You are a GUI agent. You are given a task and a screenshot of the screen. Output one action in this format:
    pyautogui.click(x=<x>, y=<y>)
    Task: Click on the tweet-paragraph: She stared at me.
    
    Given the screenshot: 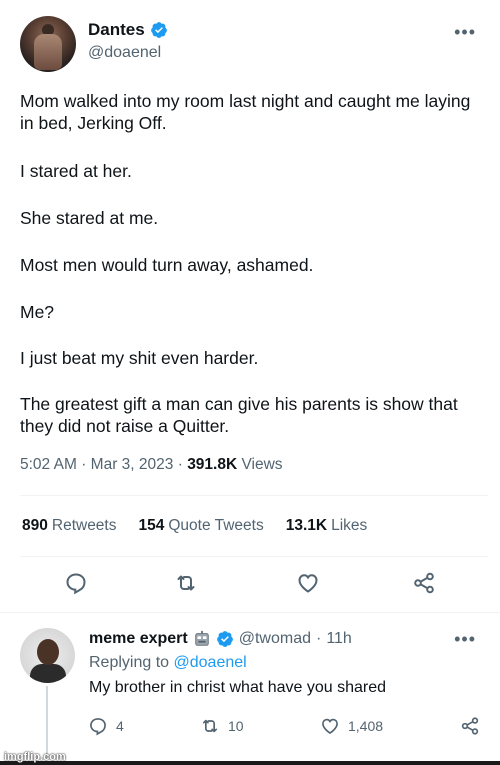 What is the action you would take?
    pyautogui.click(x=89, y=218)
    